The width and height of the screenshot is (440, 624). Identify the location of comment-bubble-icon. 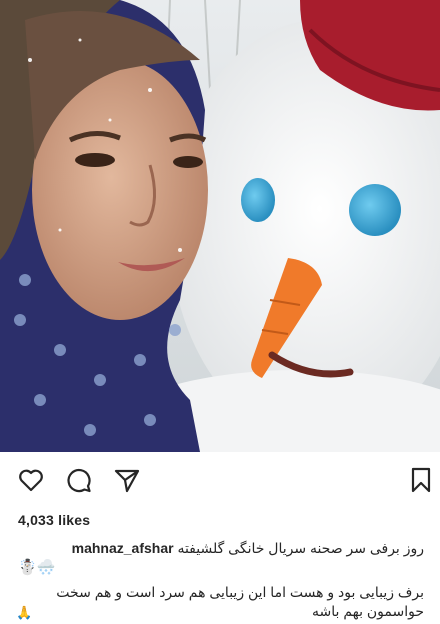
(79, 480).